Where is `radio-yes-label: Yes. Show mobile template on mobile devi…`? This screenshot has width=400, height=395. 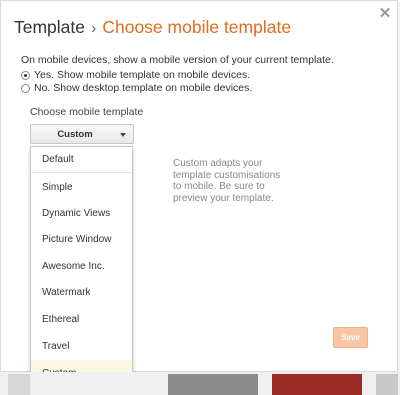 radio-yes-label: Yes. Show mobile template on mobile devi… is located at coordinates (142, 75).